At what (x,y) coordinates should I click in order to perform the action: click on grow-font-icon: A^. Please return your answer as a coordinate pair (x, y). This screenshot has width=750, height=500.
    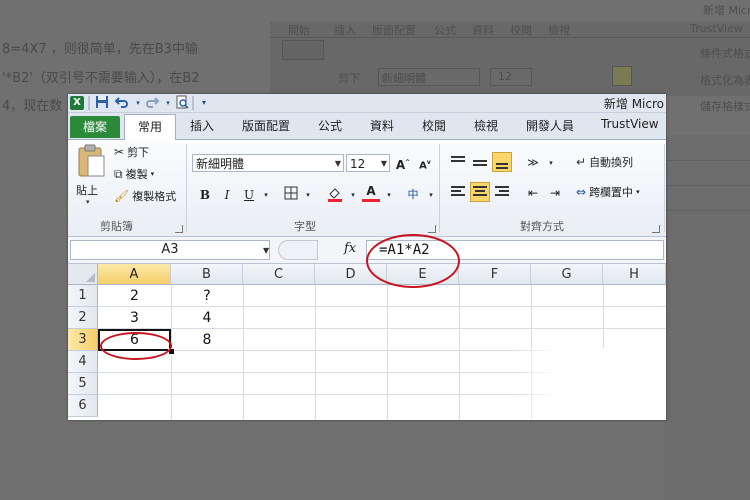
    Looking at the image, I should click on (403, 163).